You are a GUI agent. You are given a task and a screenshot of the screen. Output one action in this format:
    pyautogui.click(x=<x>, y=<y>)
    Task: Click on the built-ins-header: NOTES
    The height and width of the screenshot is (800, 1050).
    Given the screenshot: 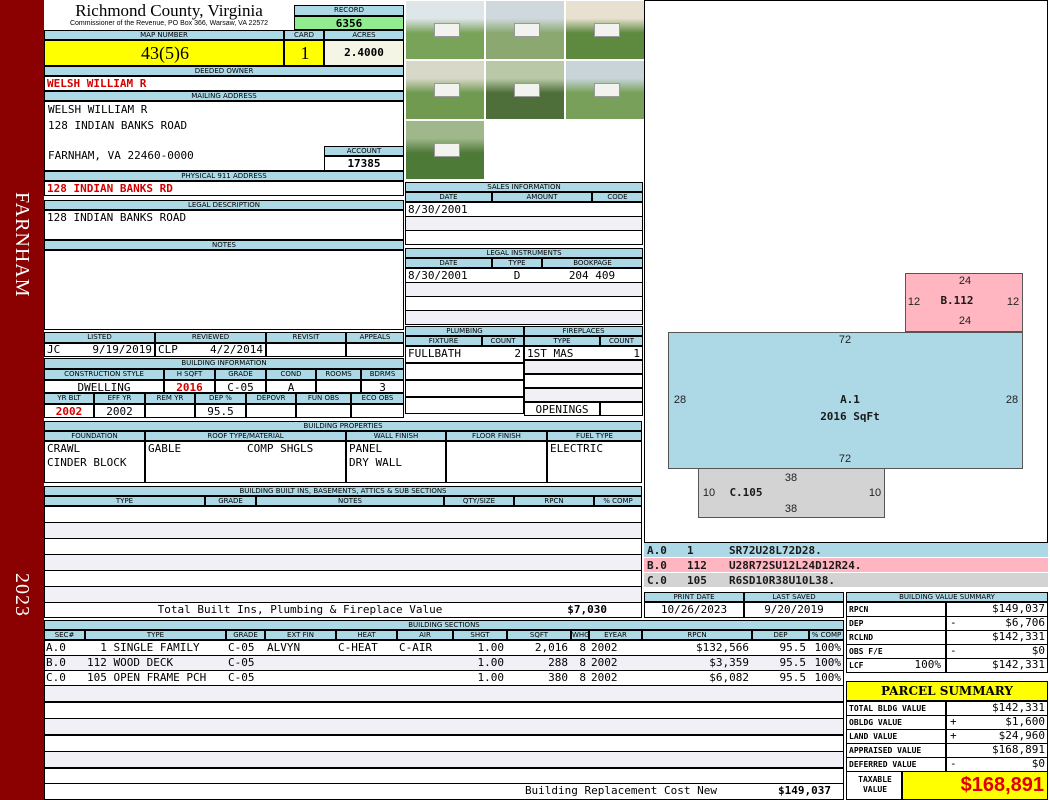 What is the action you would take?
    pyautogui.click(x=350, y=501)
    